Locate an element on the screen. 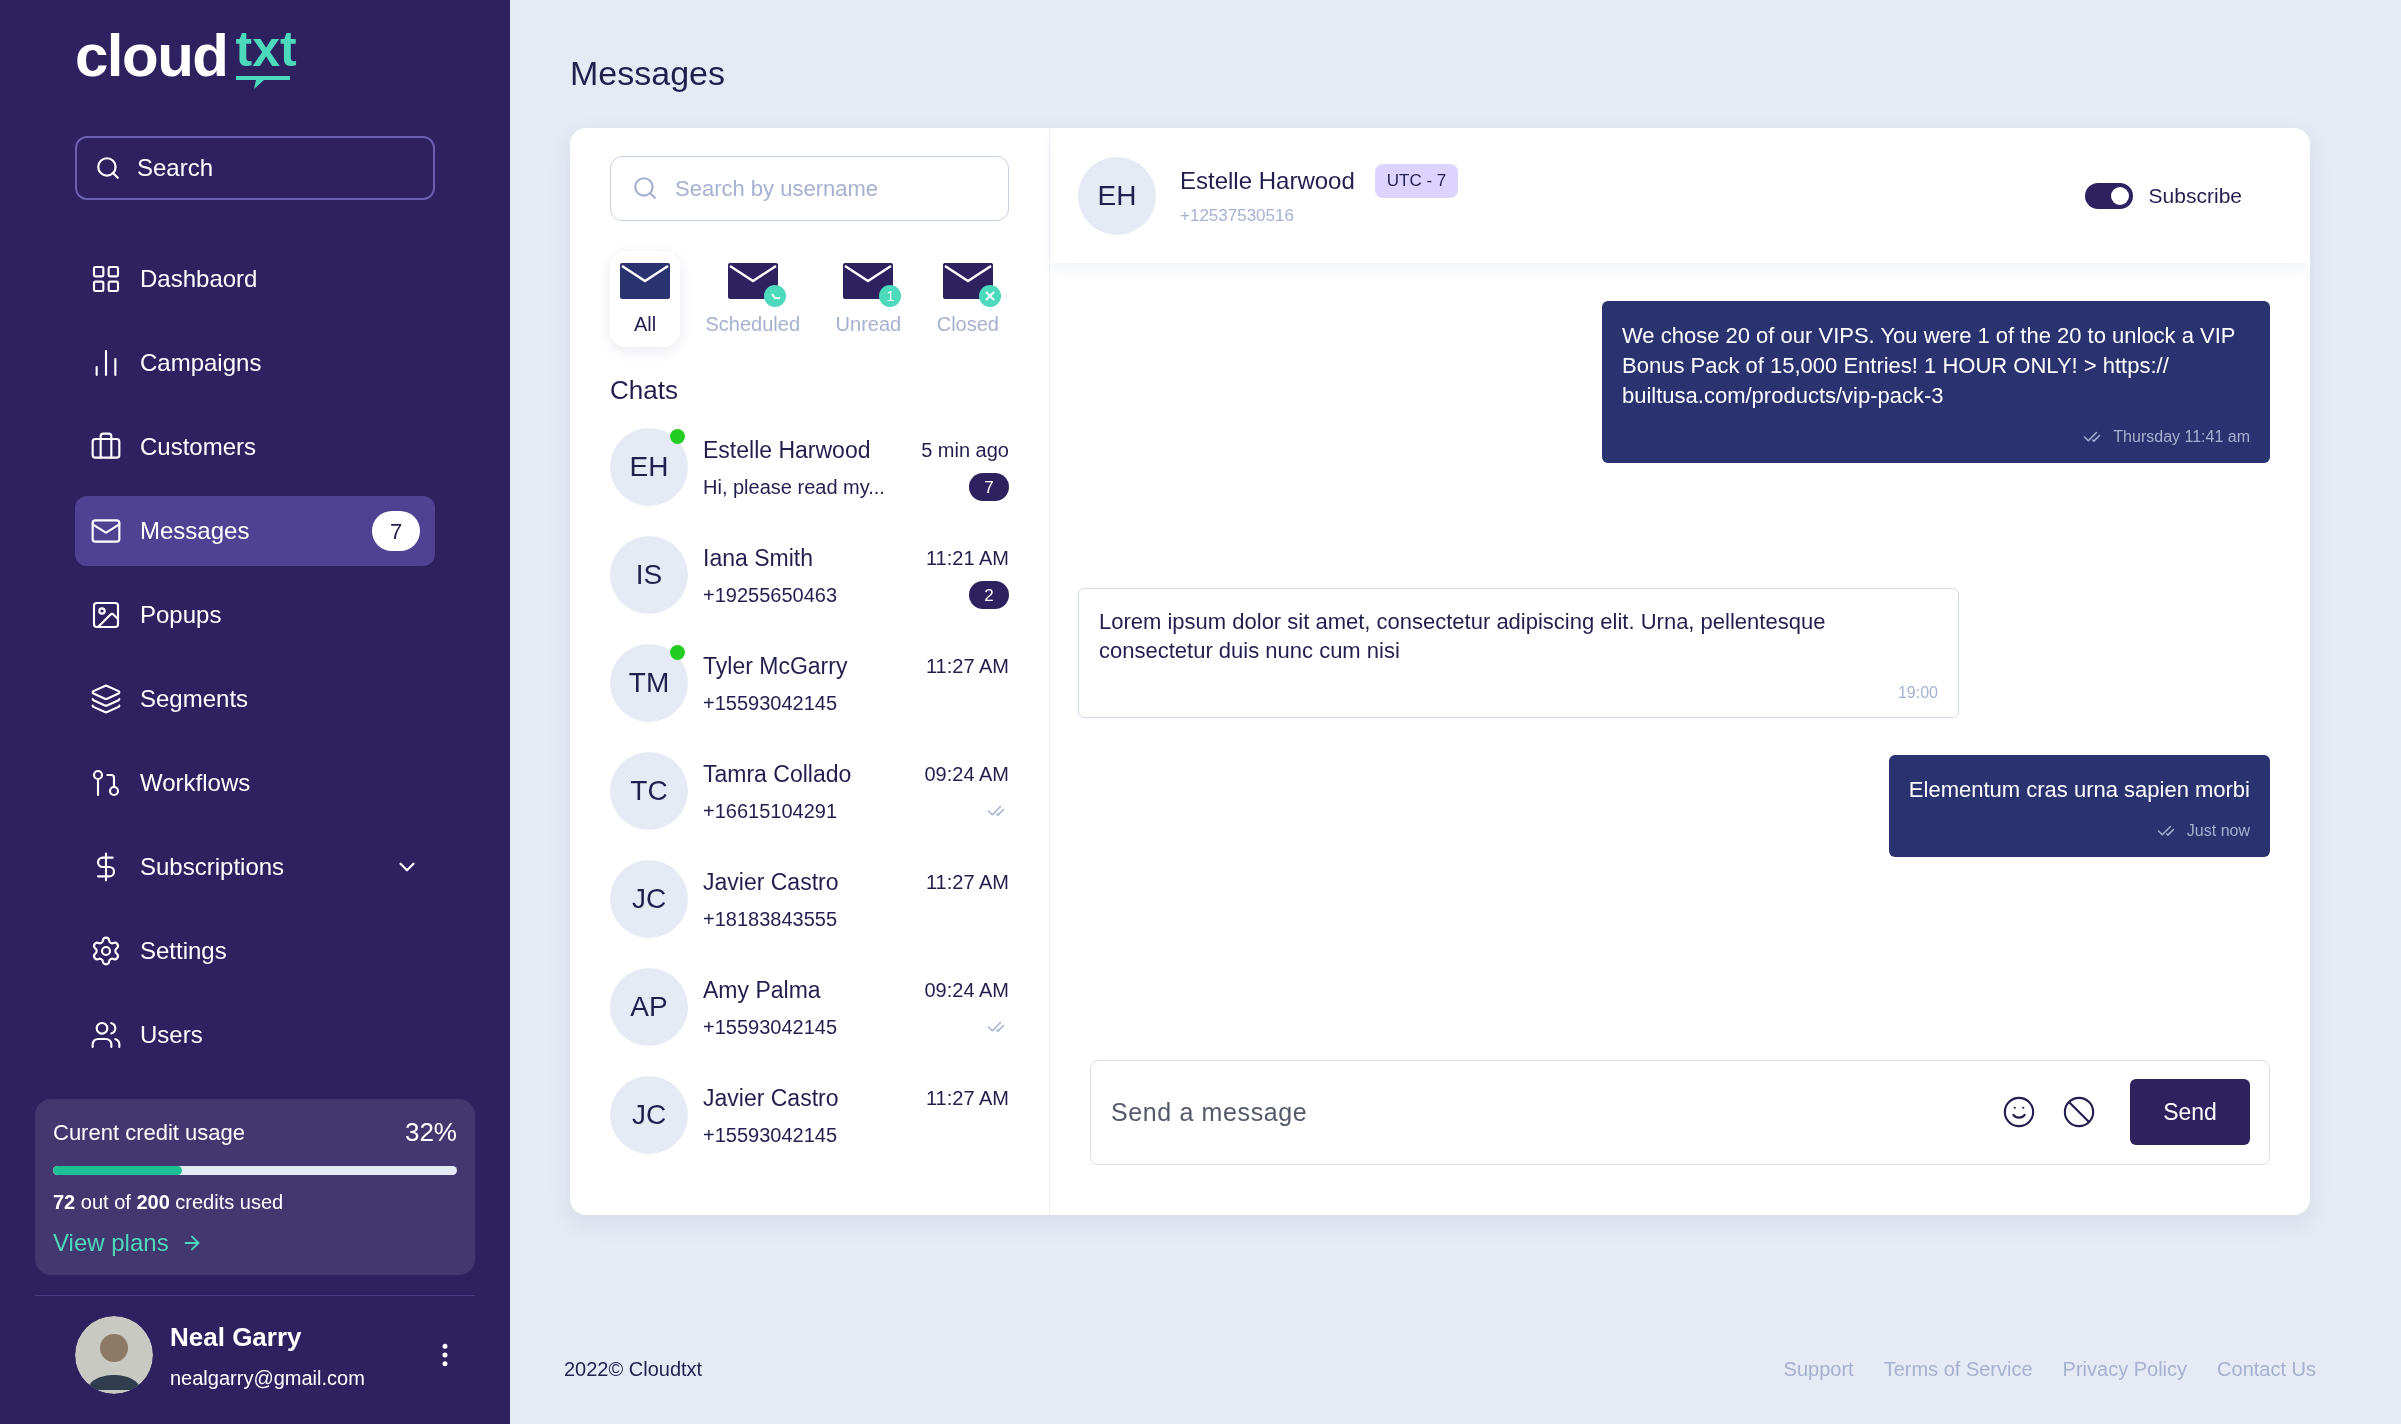 The image size is (2401, 1424). block-icon is located at coordinates (2079, 1112).